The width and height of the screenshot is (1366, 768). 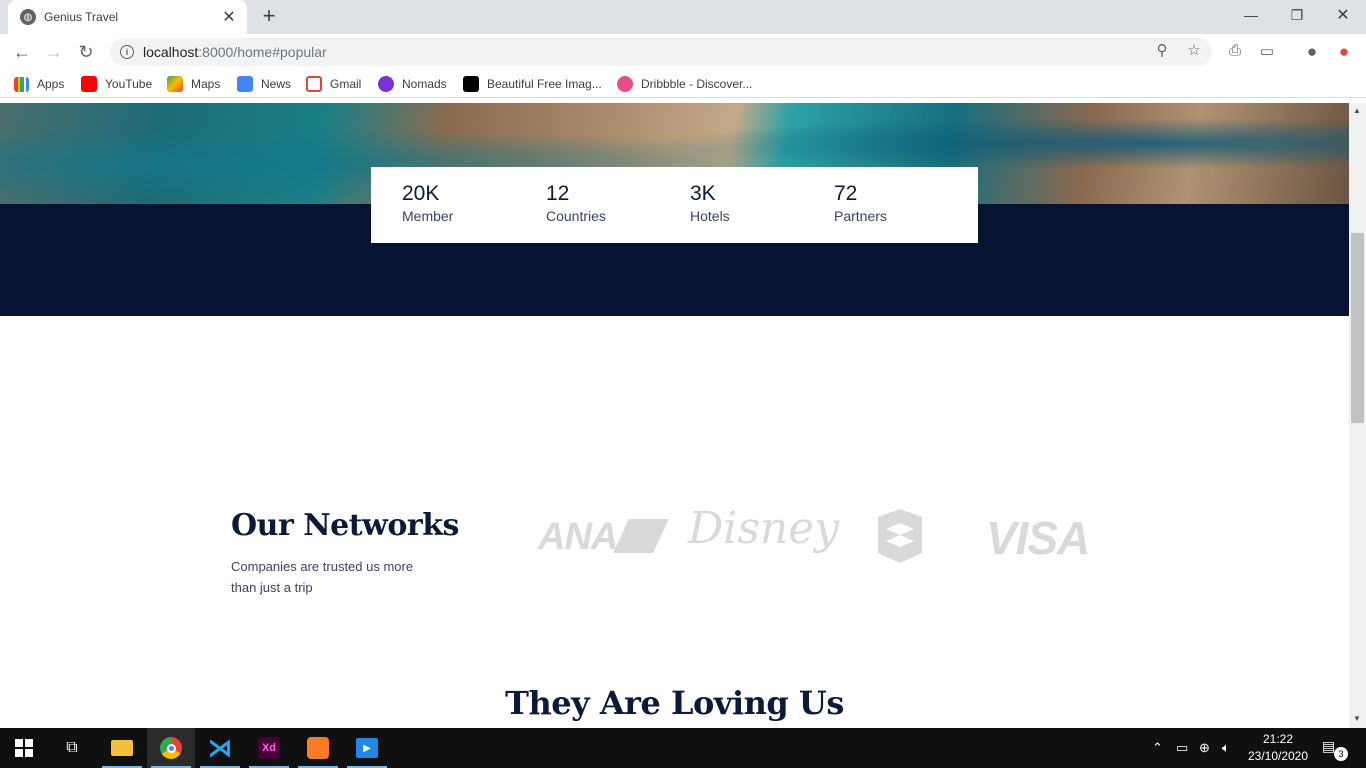 I want to click on notification-center-icon: ▤ 3, so click(x=1335, y=749).